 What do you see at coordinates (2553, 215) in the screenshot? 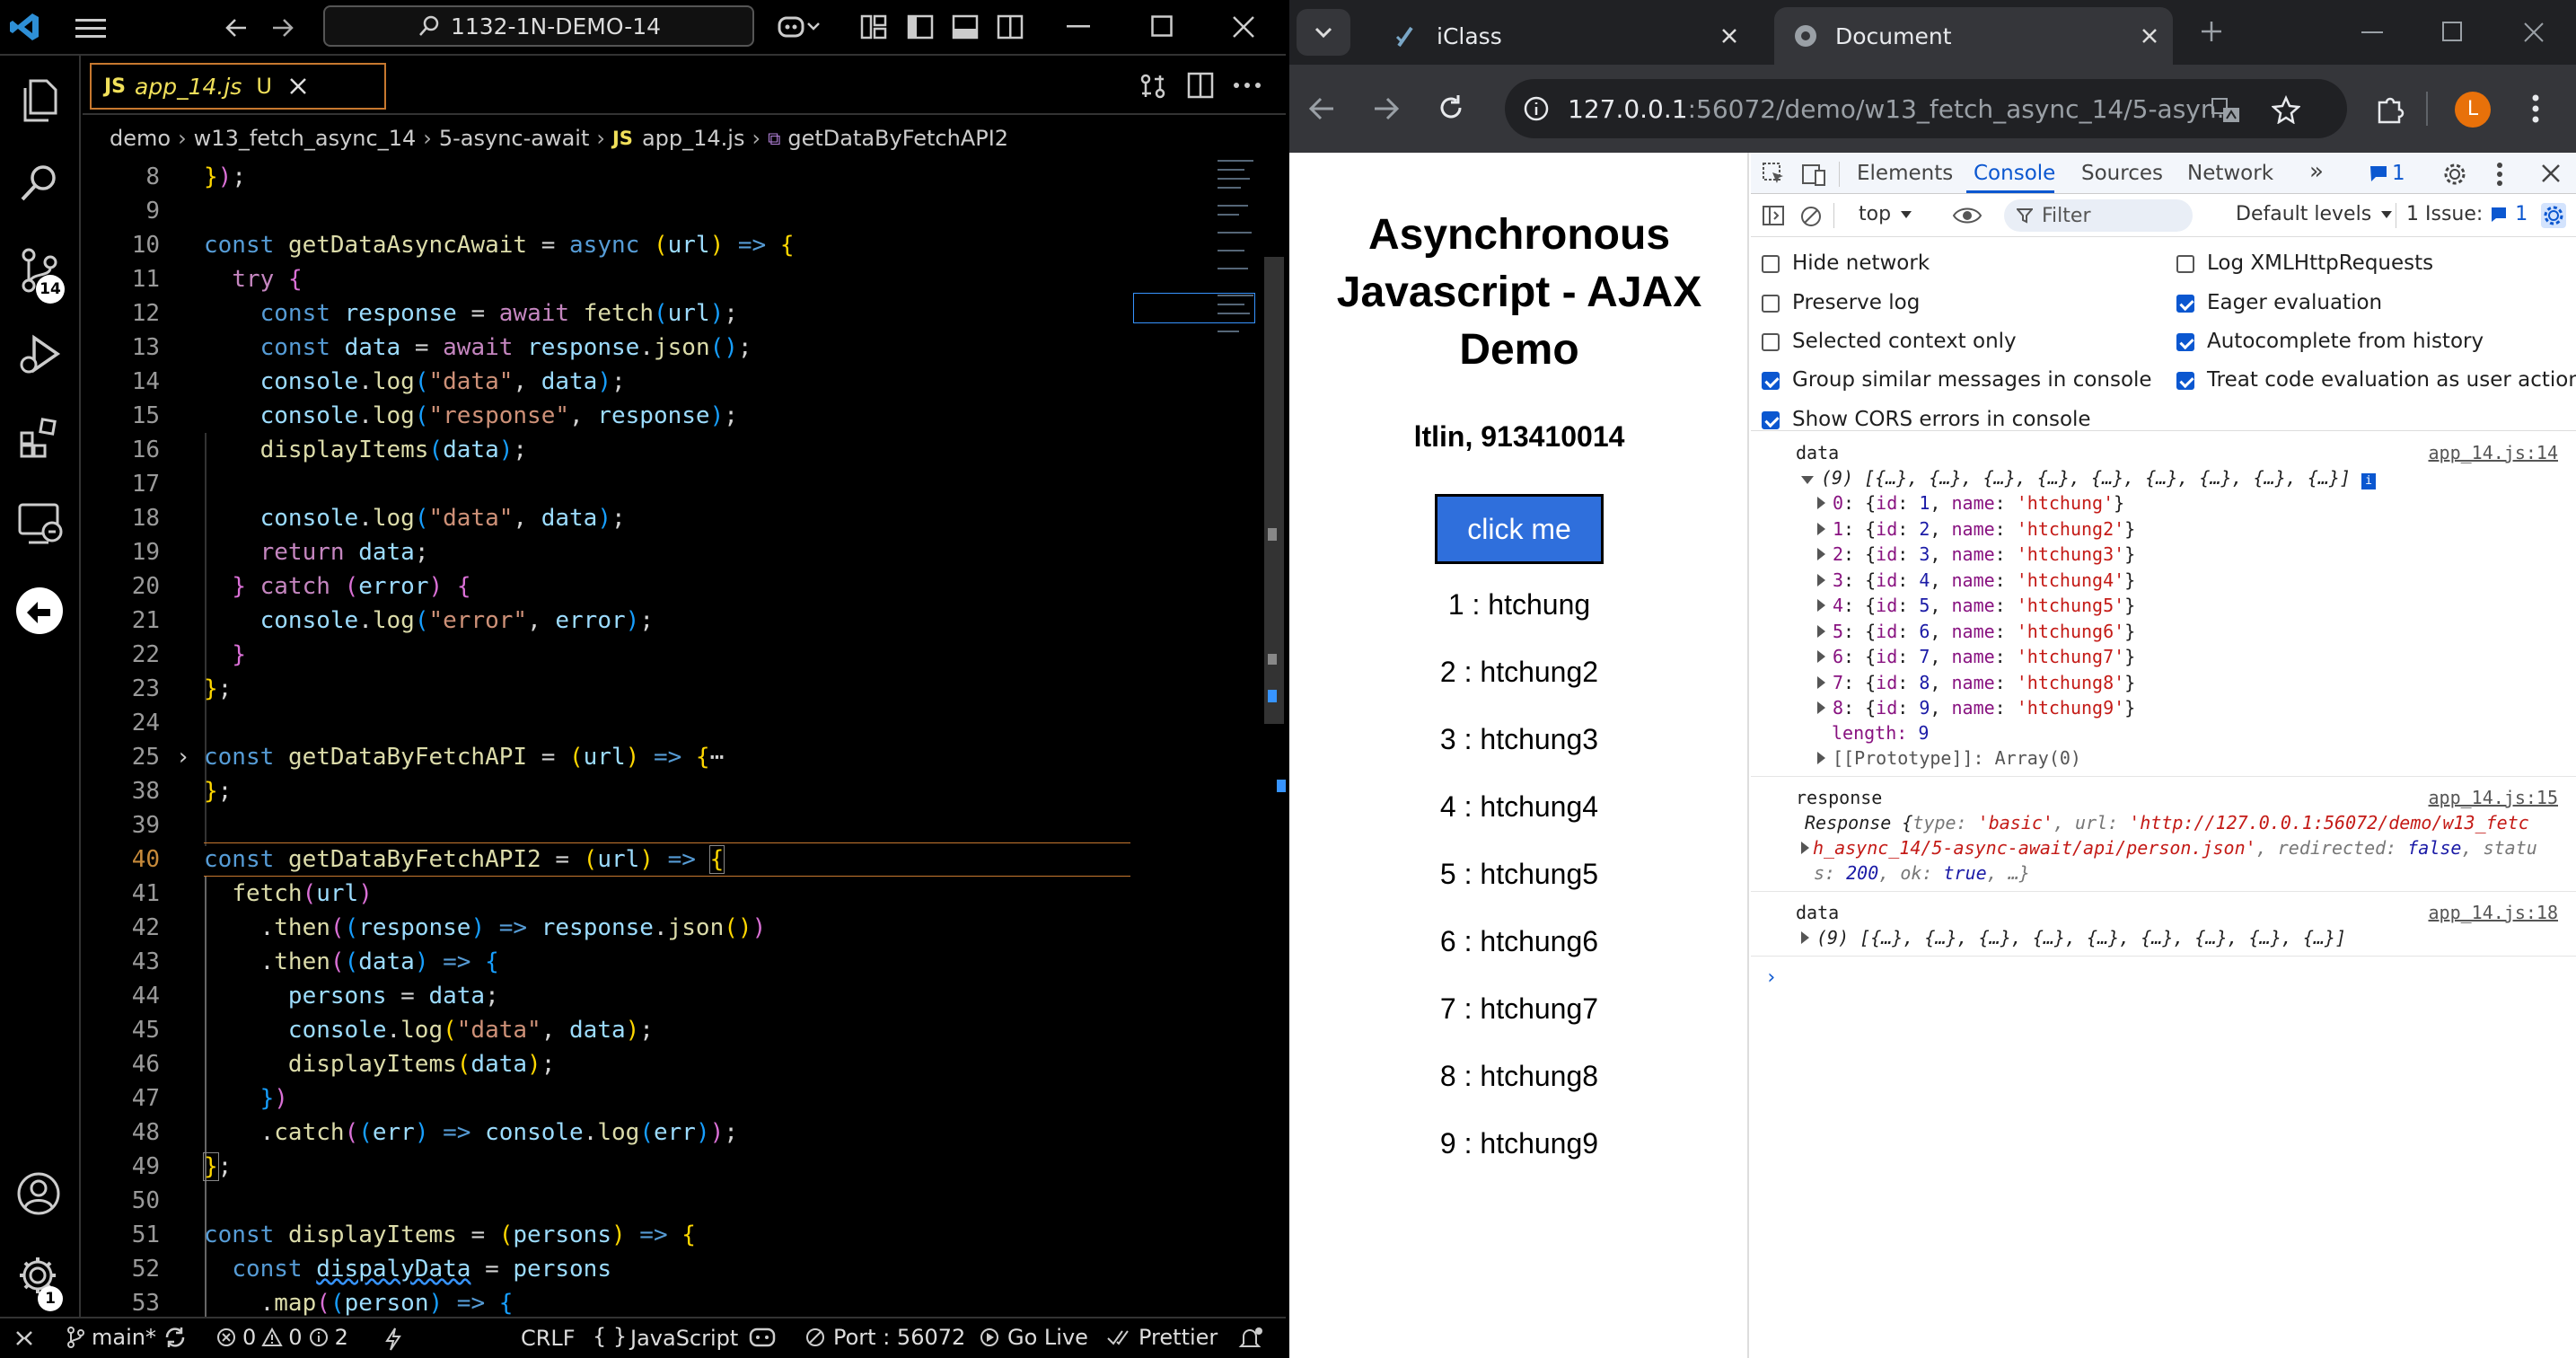
I see `console-settings-gear-icon` at bounding box center [2553, 215].